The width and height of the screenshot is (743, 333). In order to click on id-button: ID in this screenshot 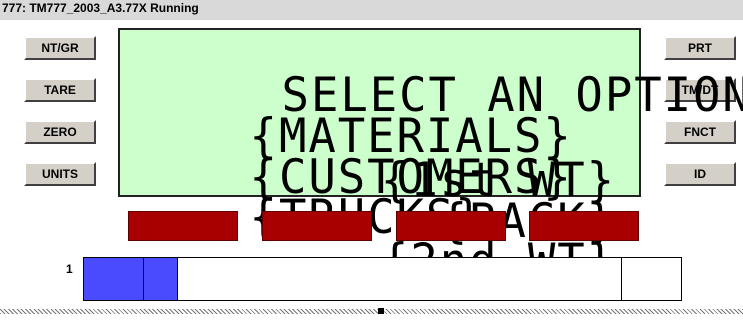, I will do `click(700, 174)`.